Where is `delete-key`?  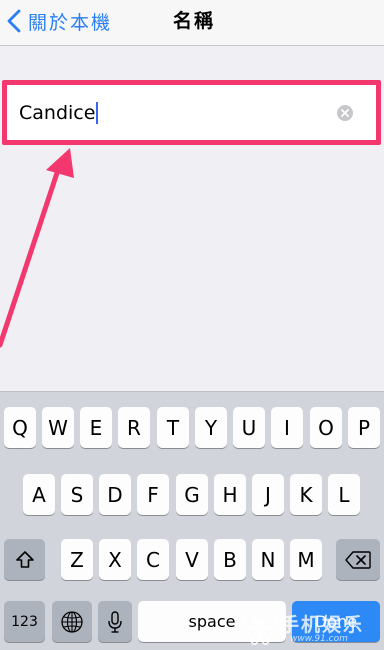 delete-key is located at coordinates (358, 559).